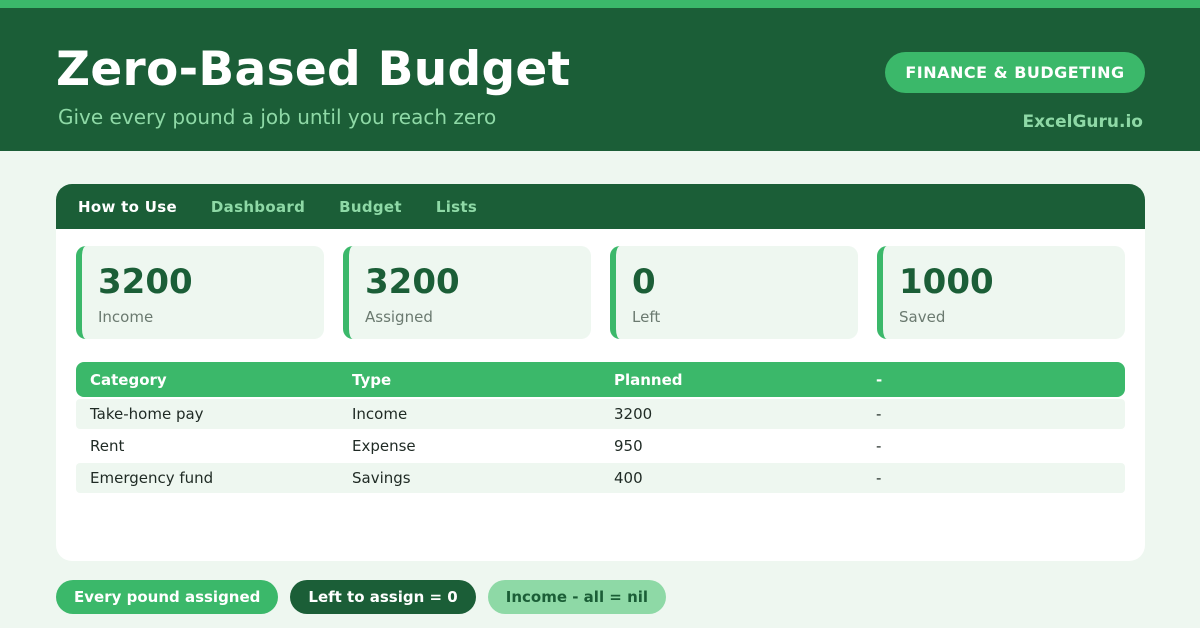 Image resolution: width=1200 pixels, height=628 pixels. What do you see at coordinates (600, 379) in the screenshot?
I see `table-header-row: Category Type Planned -` at bounding box center [600, 379].